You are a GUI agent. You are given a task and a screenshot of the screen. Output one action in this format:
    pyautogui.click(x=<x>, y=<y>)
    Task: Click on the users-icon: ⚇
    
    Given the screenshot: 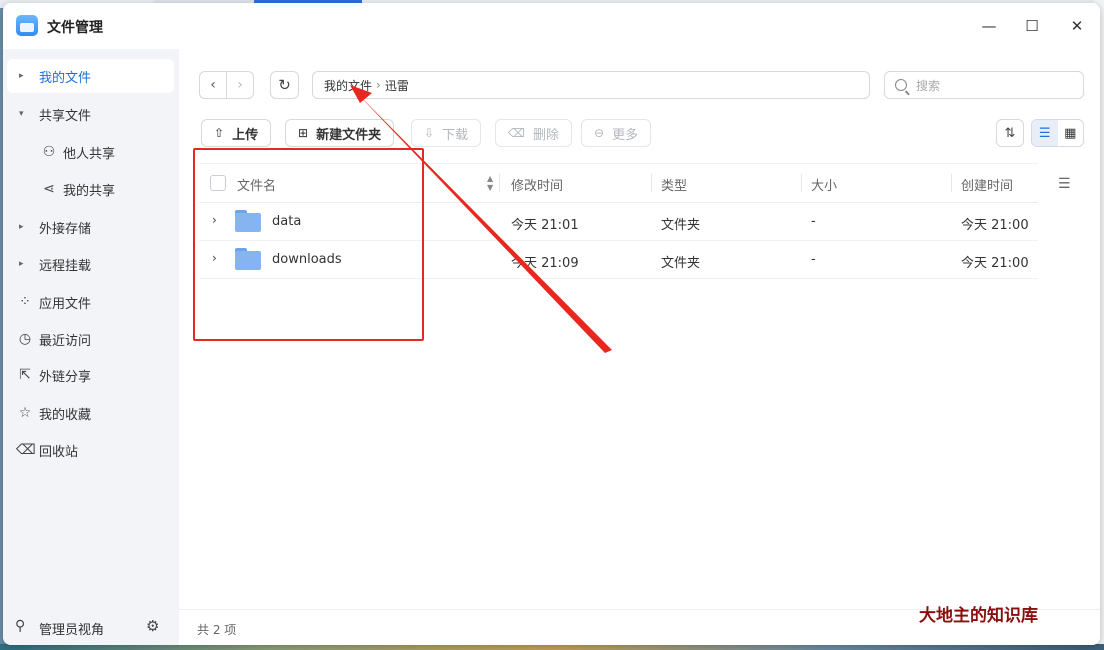 What is the action you would take?
    pyautogui.click(x=49, y=152)
    